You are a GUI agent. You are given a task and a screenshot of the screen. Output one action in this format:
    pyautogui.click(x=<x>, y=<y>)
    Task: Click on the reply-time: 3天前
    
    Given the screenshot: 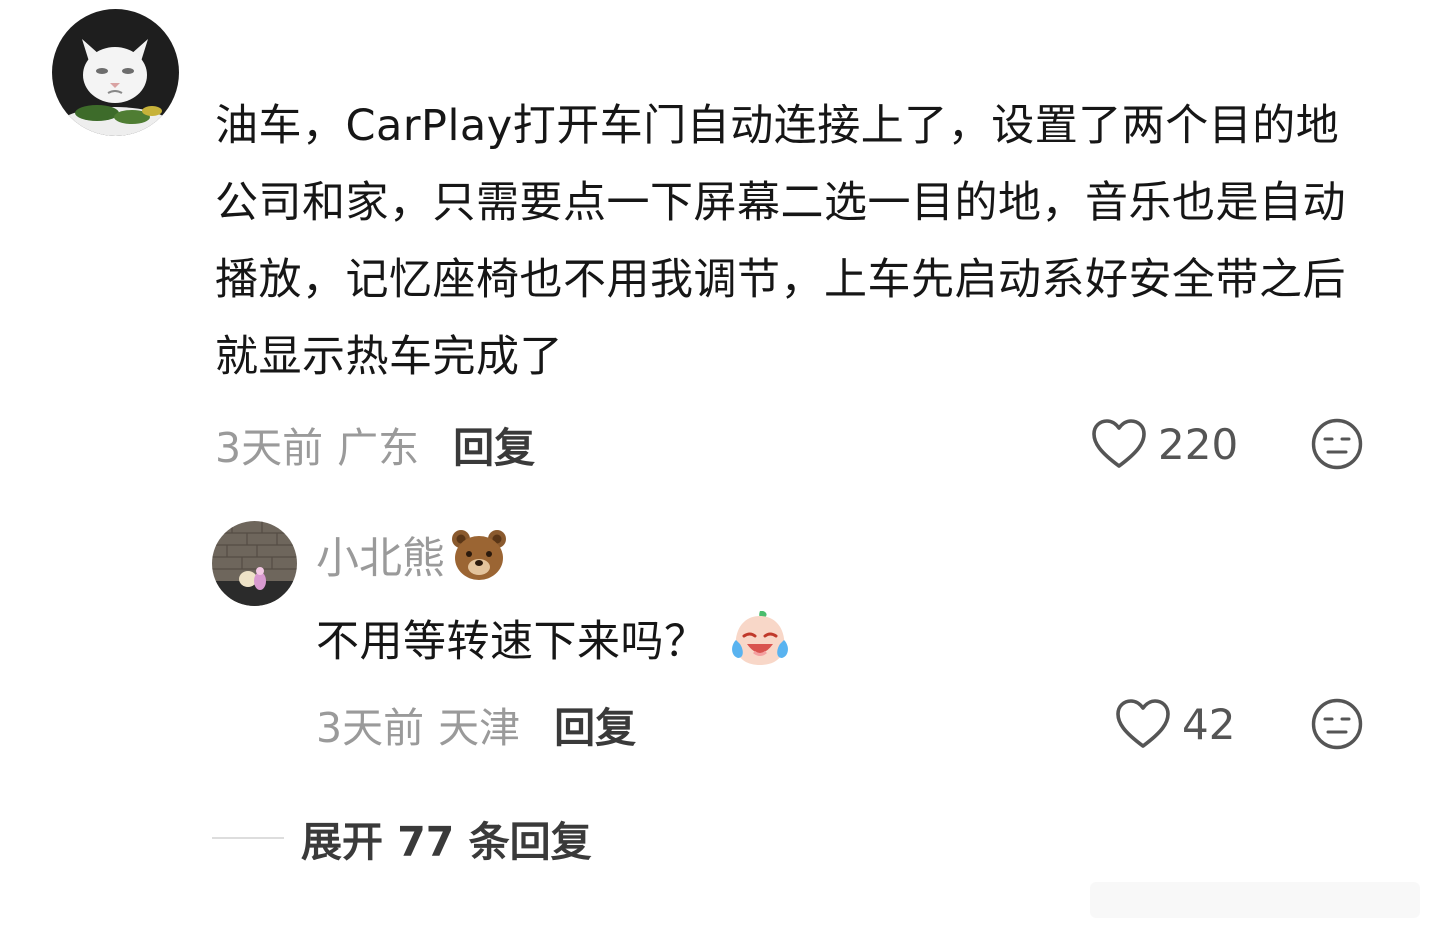 What is the action you would take?
    pyautogui.click(x=370, y=728)
    